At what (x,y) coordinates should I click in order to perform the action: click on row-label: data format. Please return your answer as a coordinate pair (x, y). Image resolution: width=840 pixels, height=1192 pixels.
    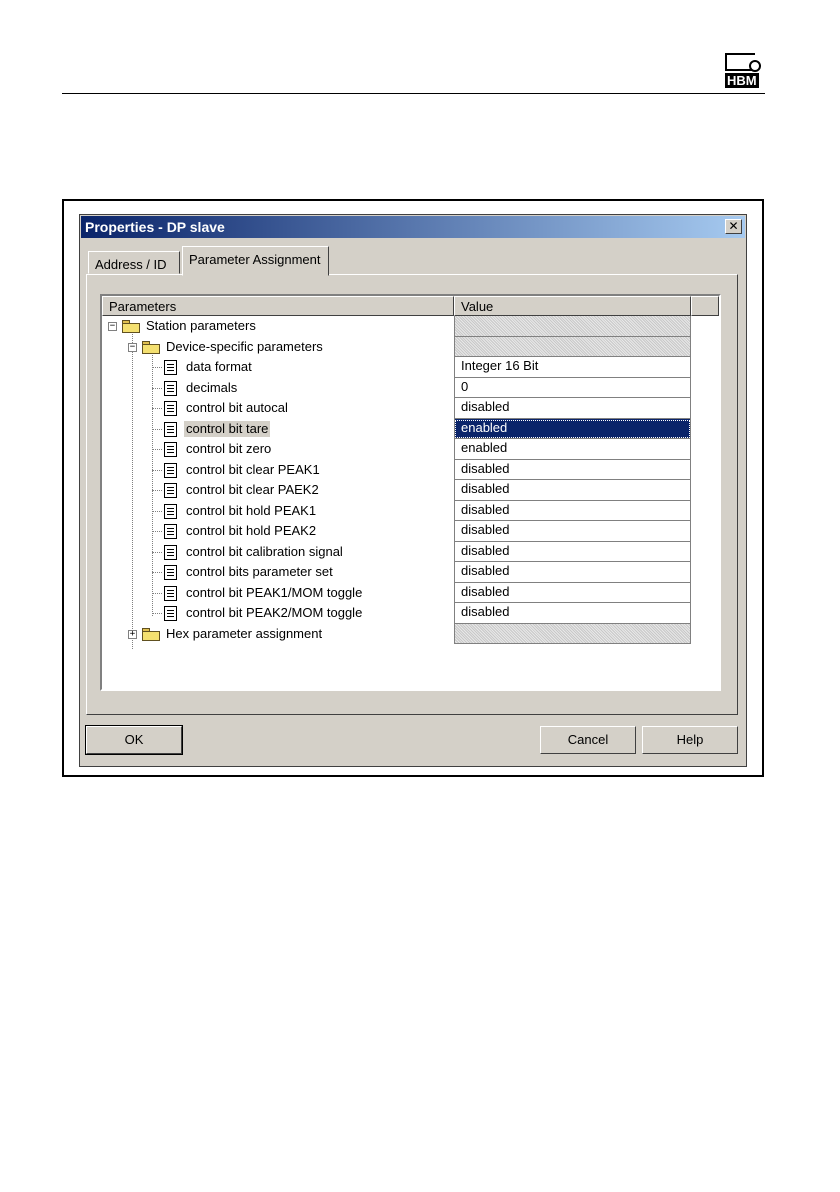
    Looking at the image, I should click on (219, 366).